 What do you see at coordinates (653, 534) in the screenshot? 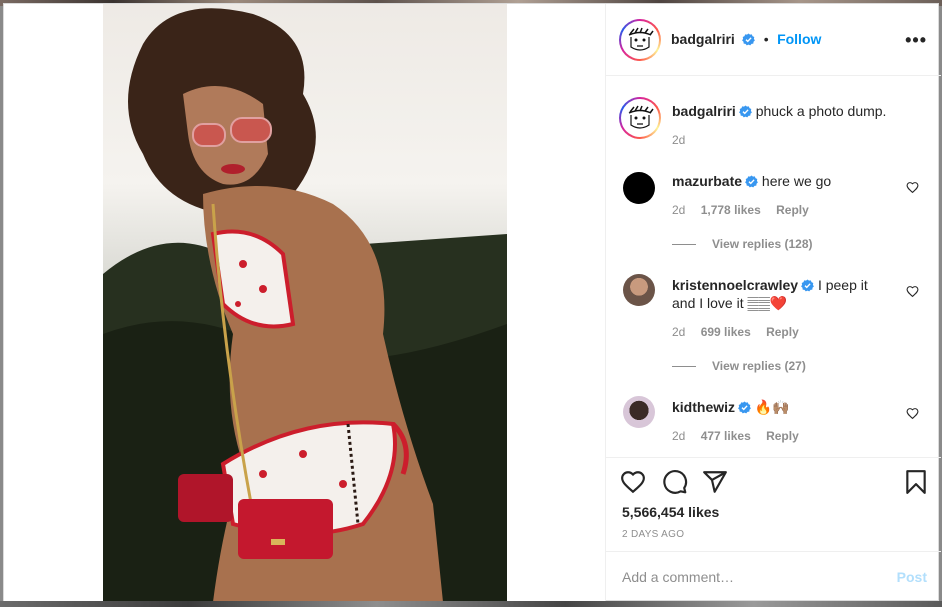
I see `post-date: 2 DAYS AGO` at bounding box center [653, 534].